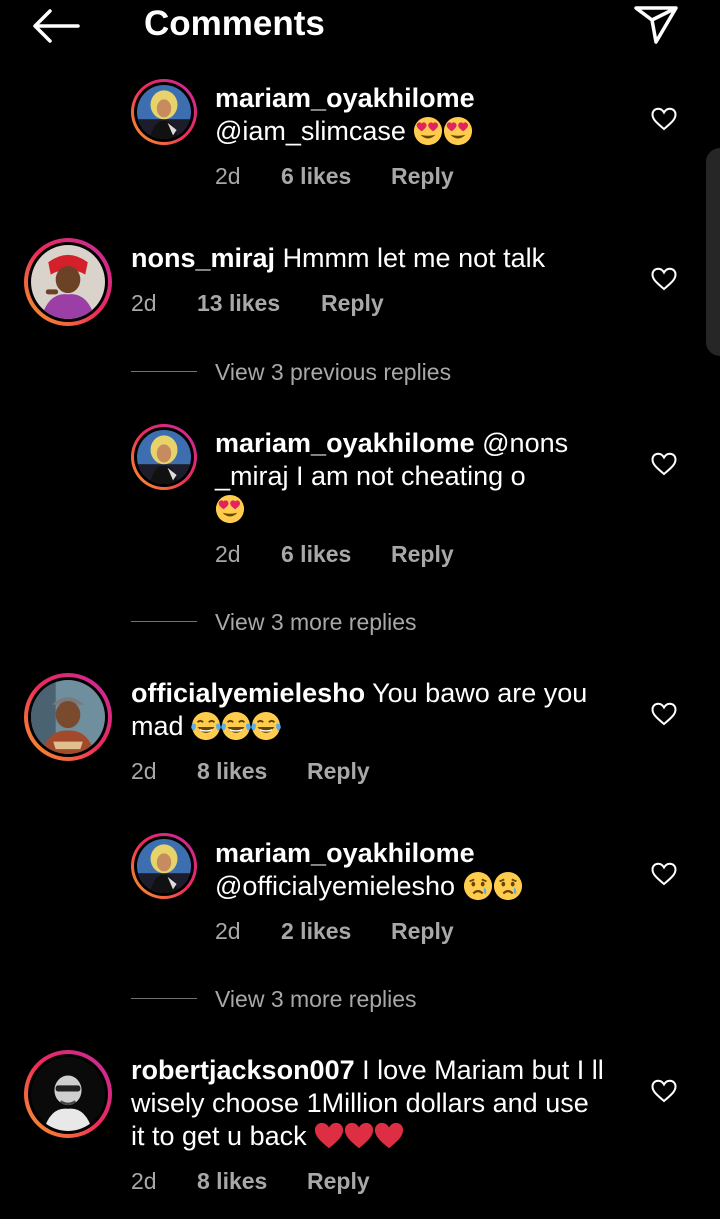  Describe the element at coordinates (248, 693) in the screenshot. I see `comment-username: officialyemielesho` at that location.